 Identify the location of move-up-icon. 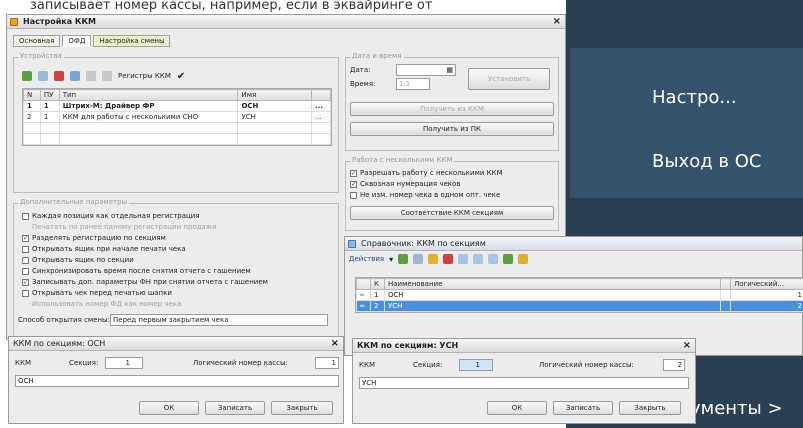
(75, 76).